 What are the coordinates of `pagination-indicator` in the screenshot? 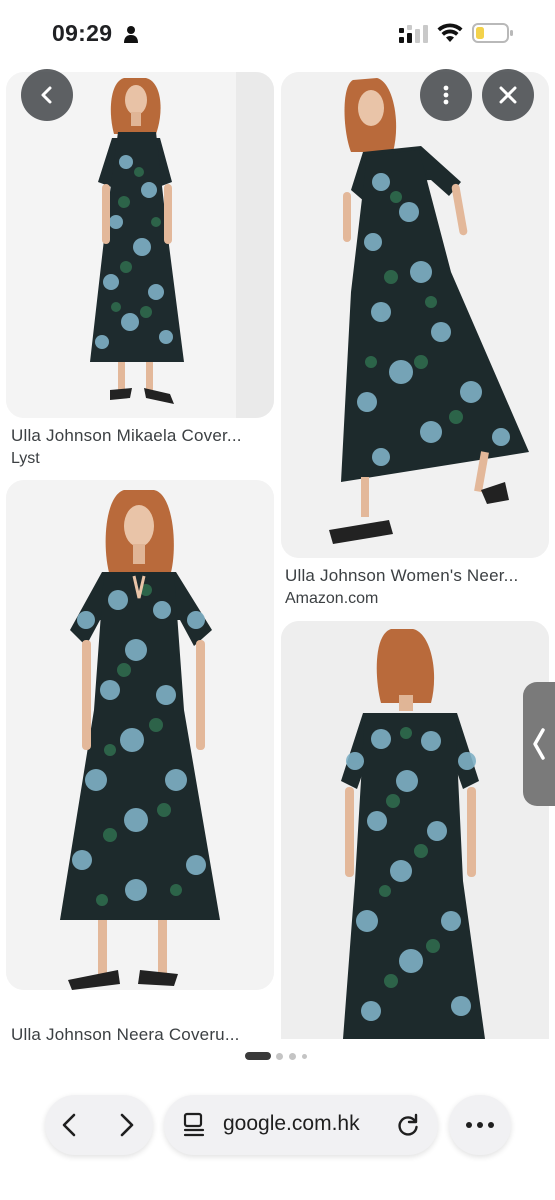 It's located at (280, 1057).